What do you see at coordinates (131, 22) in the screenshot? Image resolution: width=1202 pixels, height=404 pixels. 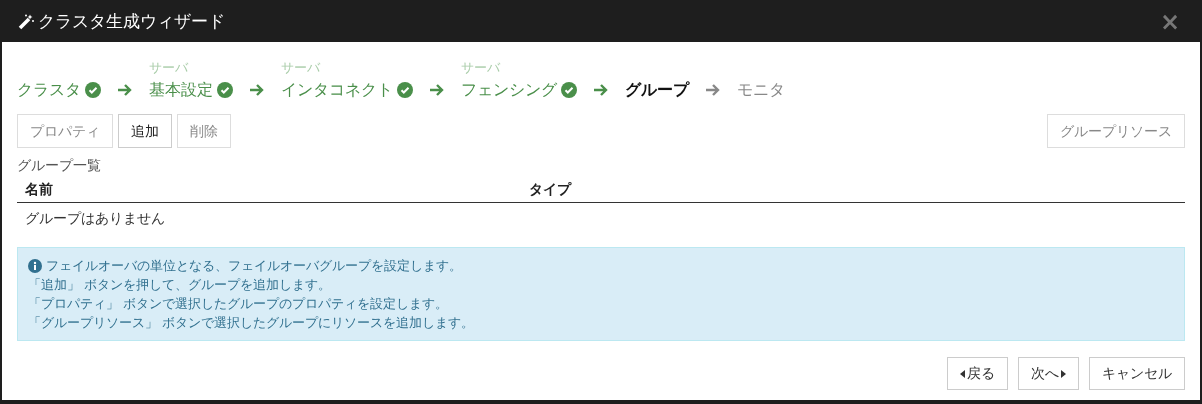 I see `window-title: クラスタ生成ウィザード` at bounding box center [131, 22].